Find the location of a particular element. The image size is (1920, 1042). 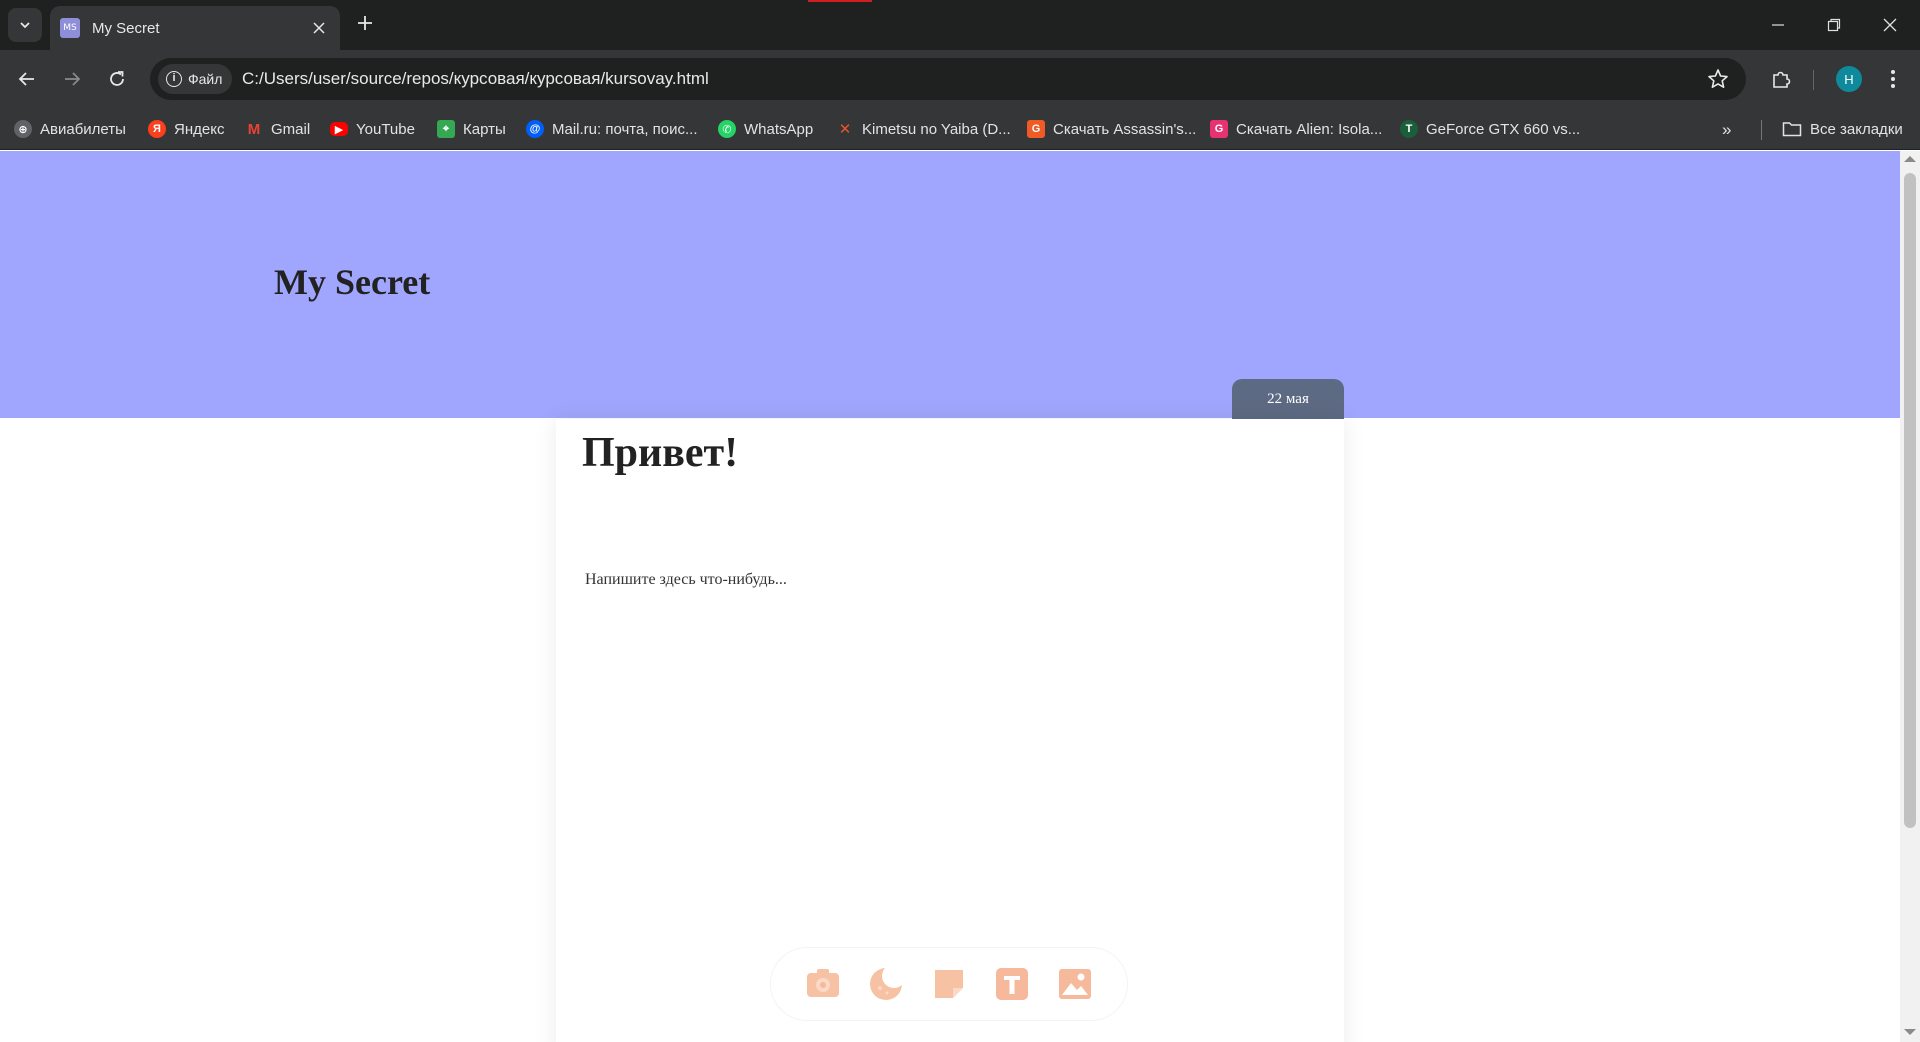

moon-button is located at coordinates (886, 984).